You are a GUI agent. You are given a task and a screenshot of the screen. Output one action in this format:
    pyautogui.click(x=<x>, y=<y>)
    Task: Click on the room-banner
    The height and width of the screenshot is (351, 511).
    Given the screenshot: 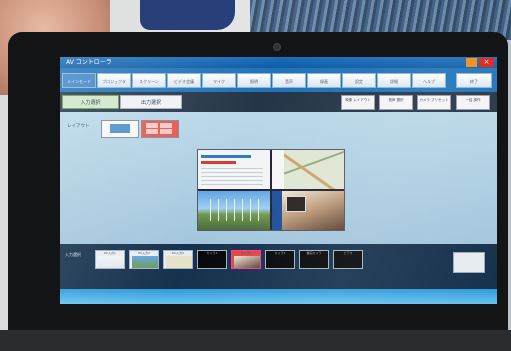 What is the action you would take?
    pyautogui.click(x=277, y=210)
    